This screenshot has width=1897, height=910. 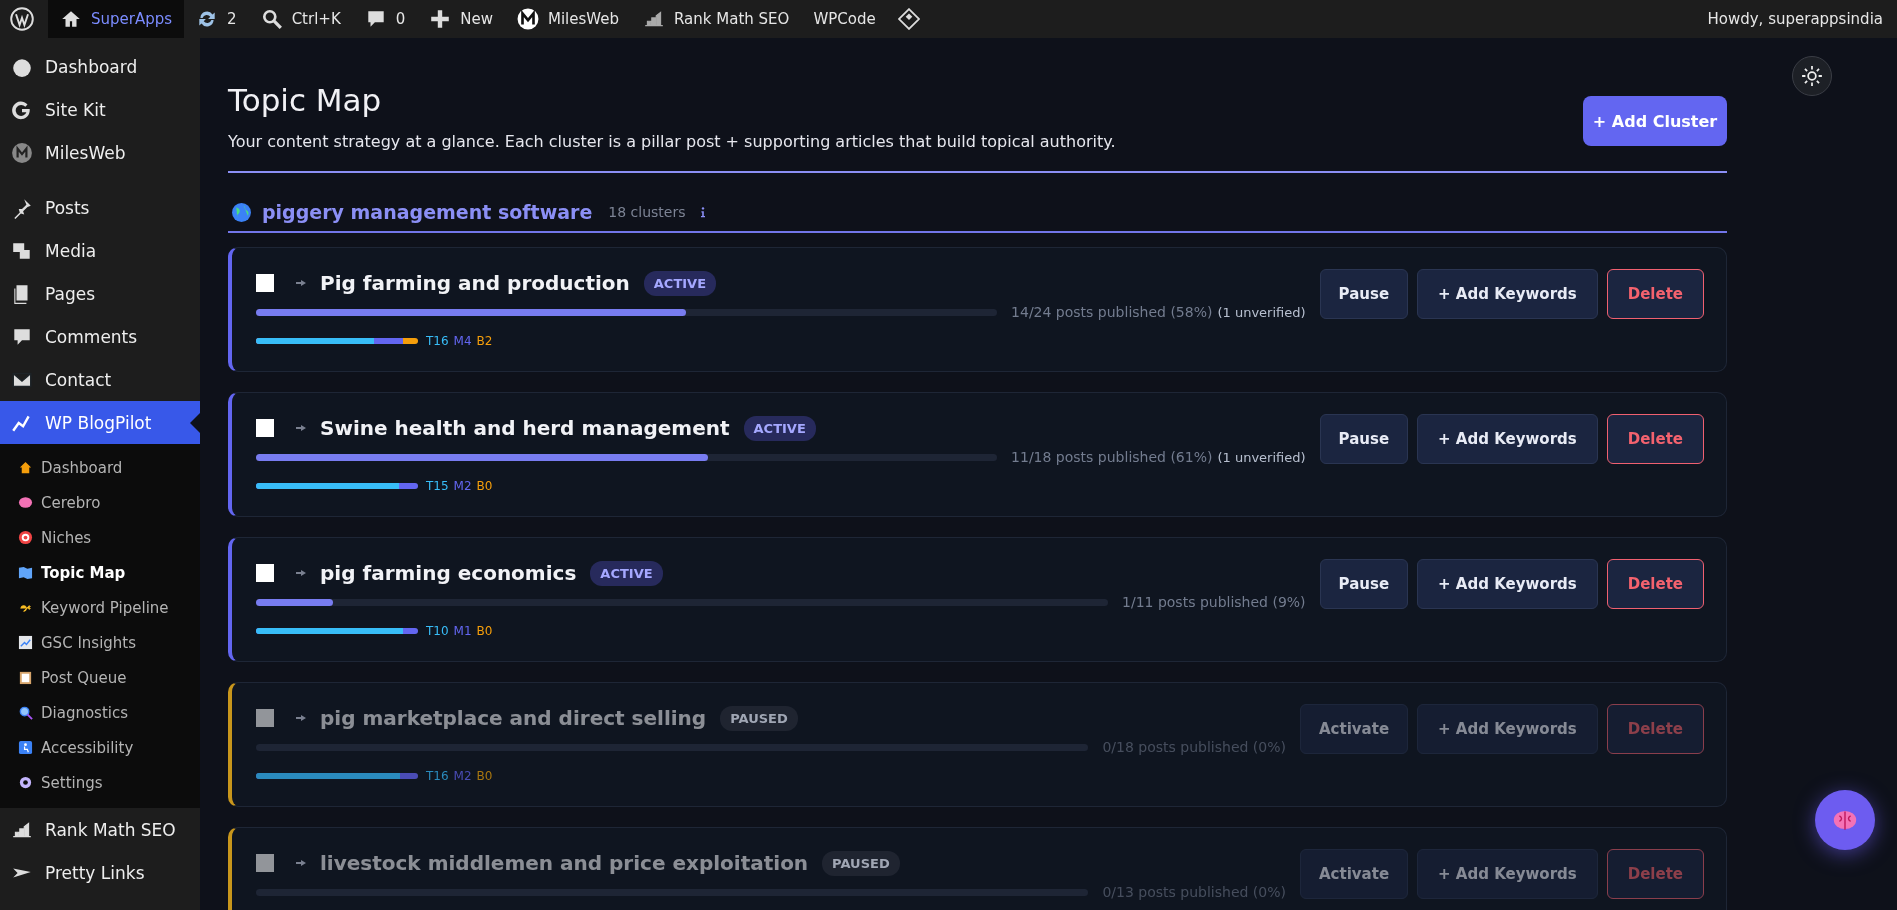 I want to click on type-count: B2, so click(x=484, y=341).